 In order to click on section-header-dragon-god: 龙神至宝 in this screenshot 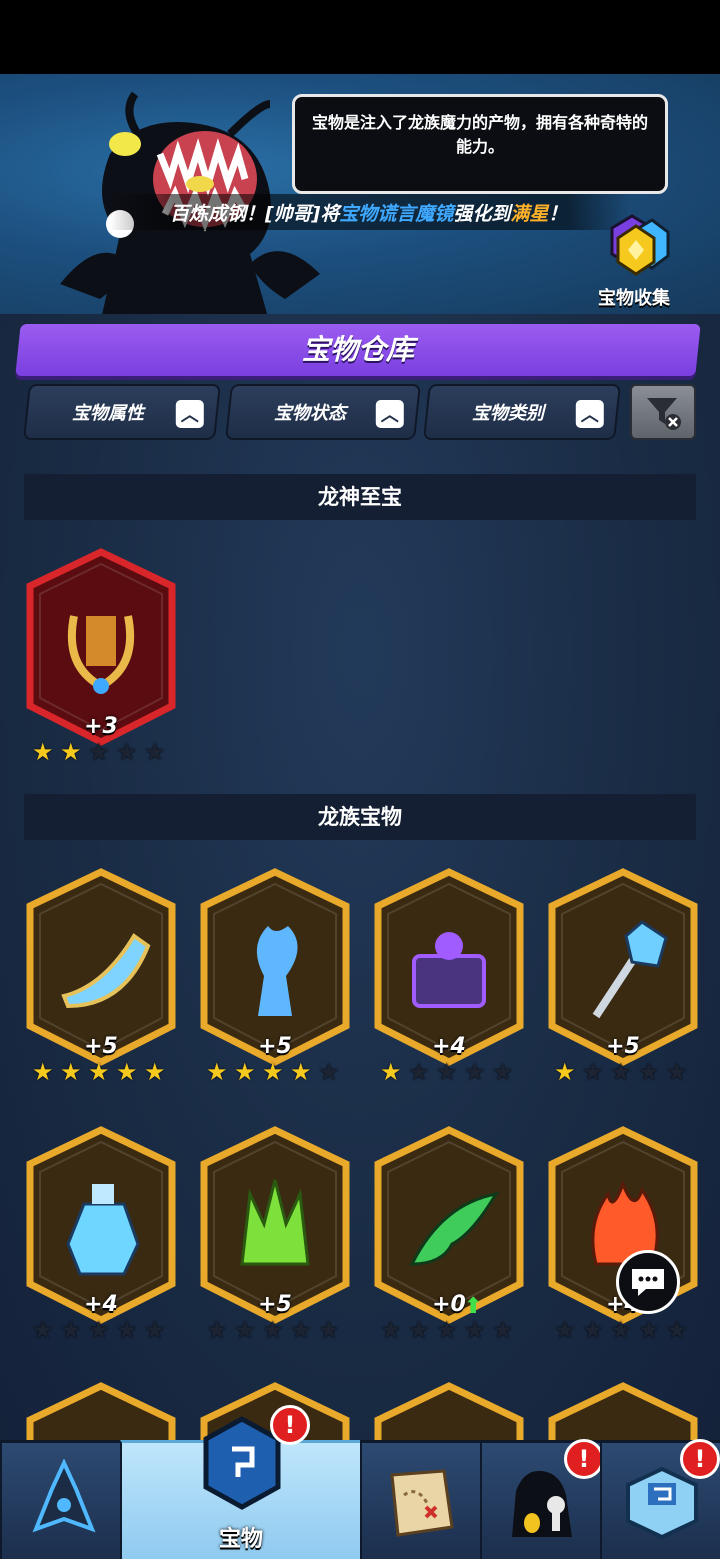, I will do `click(360, 497)`.